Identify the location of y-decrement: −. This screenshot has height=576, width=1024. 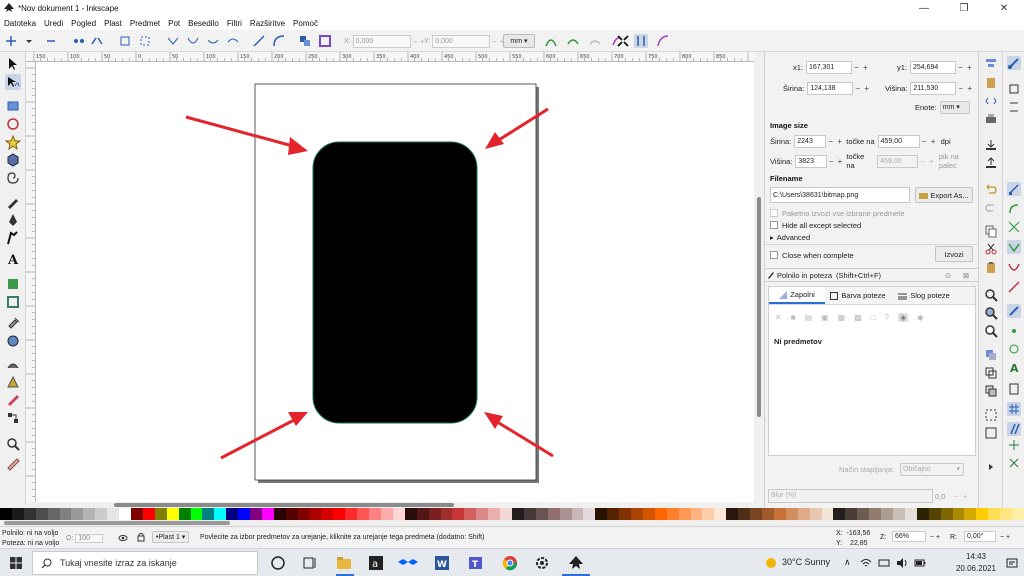
(494, 41).